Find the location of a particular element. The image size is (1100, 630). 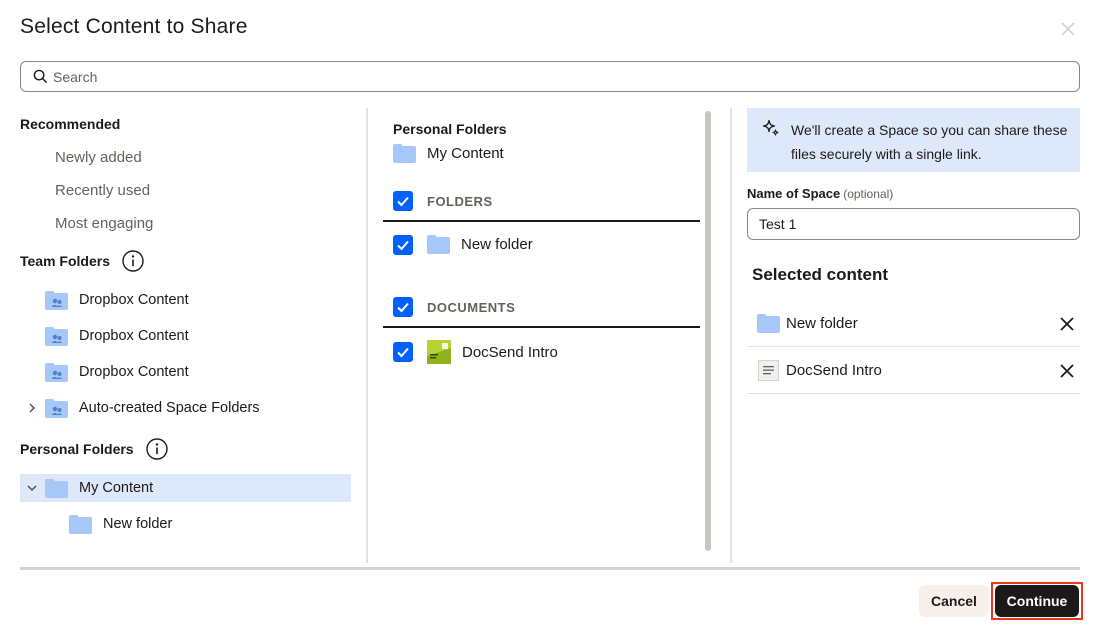

close-icon is located at coordinates (1068, 29).